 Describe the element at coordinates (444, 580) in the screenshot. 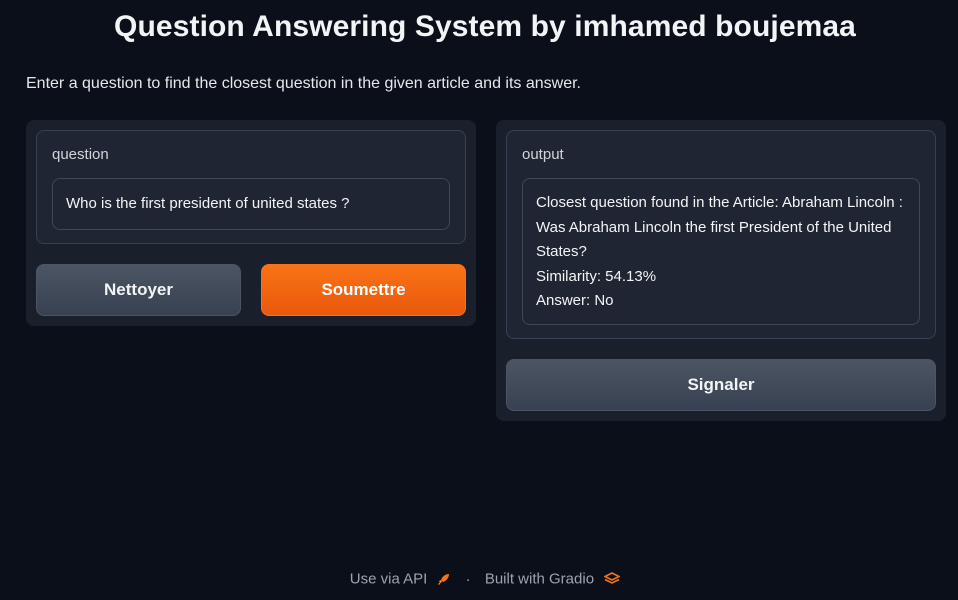

I see `rocket-icon` at that location.